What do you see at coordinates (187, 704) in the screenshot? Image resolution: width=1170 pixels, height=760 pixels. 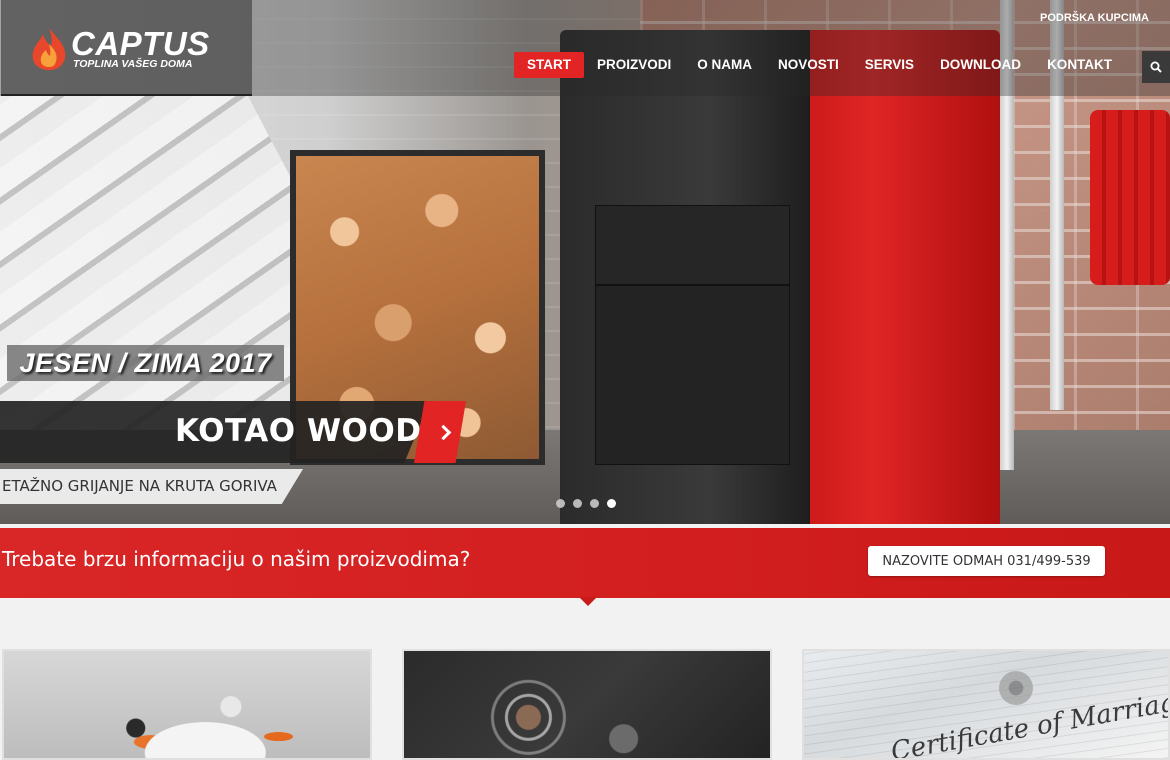 I see `feature-card-meeting` at bounding box center [187, 704].